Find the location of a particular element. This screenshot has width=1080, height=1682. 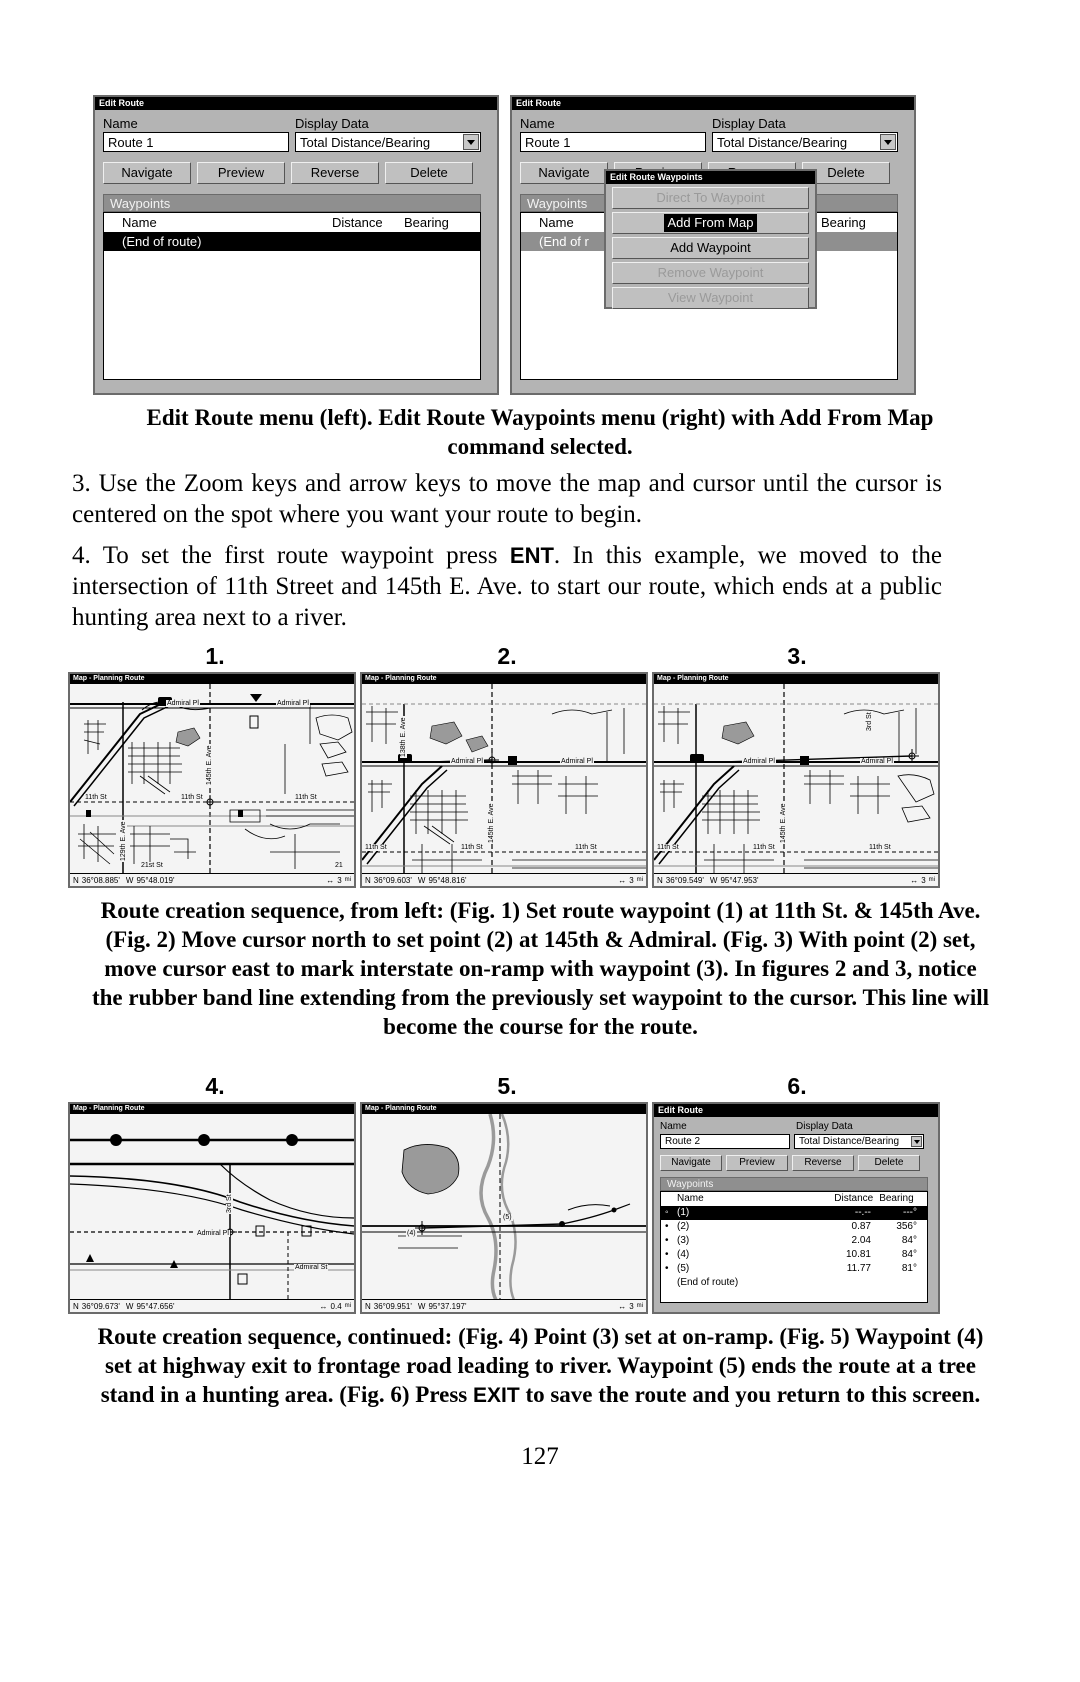

zoom-range-icon: ↔ is located at coordinates (622, 1306).